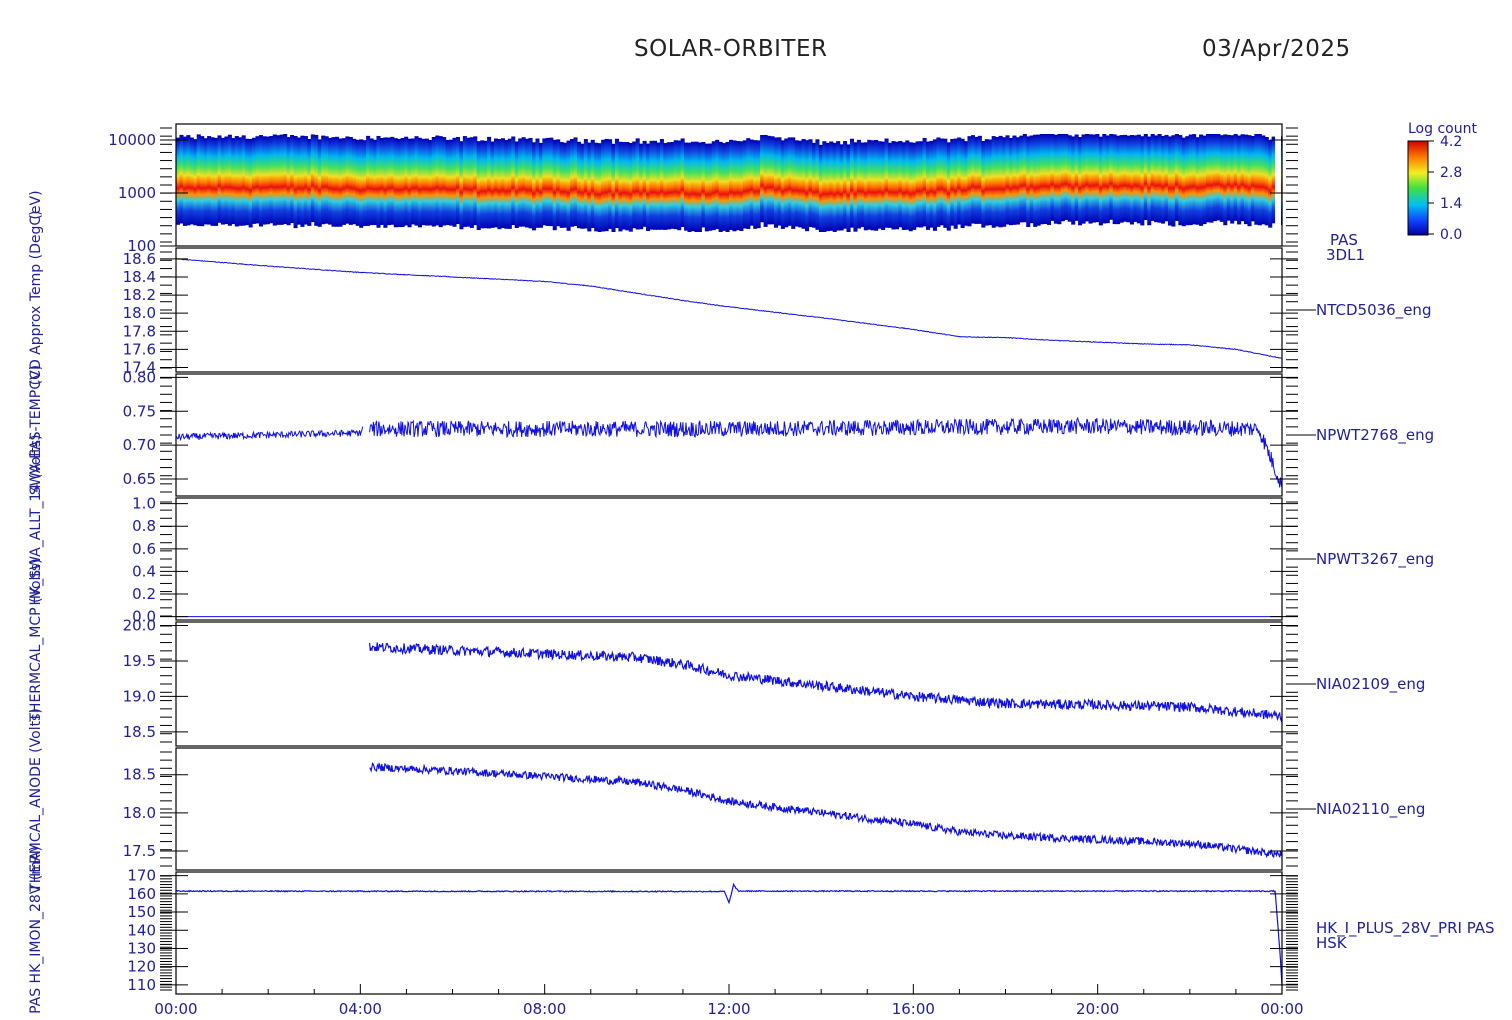 The height and width of the screenshot is (1020, 1512). Describe the element at coordinates (826, 452) in the screenshot. I see `series-line-npwt2768` at that location.